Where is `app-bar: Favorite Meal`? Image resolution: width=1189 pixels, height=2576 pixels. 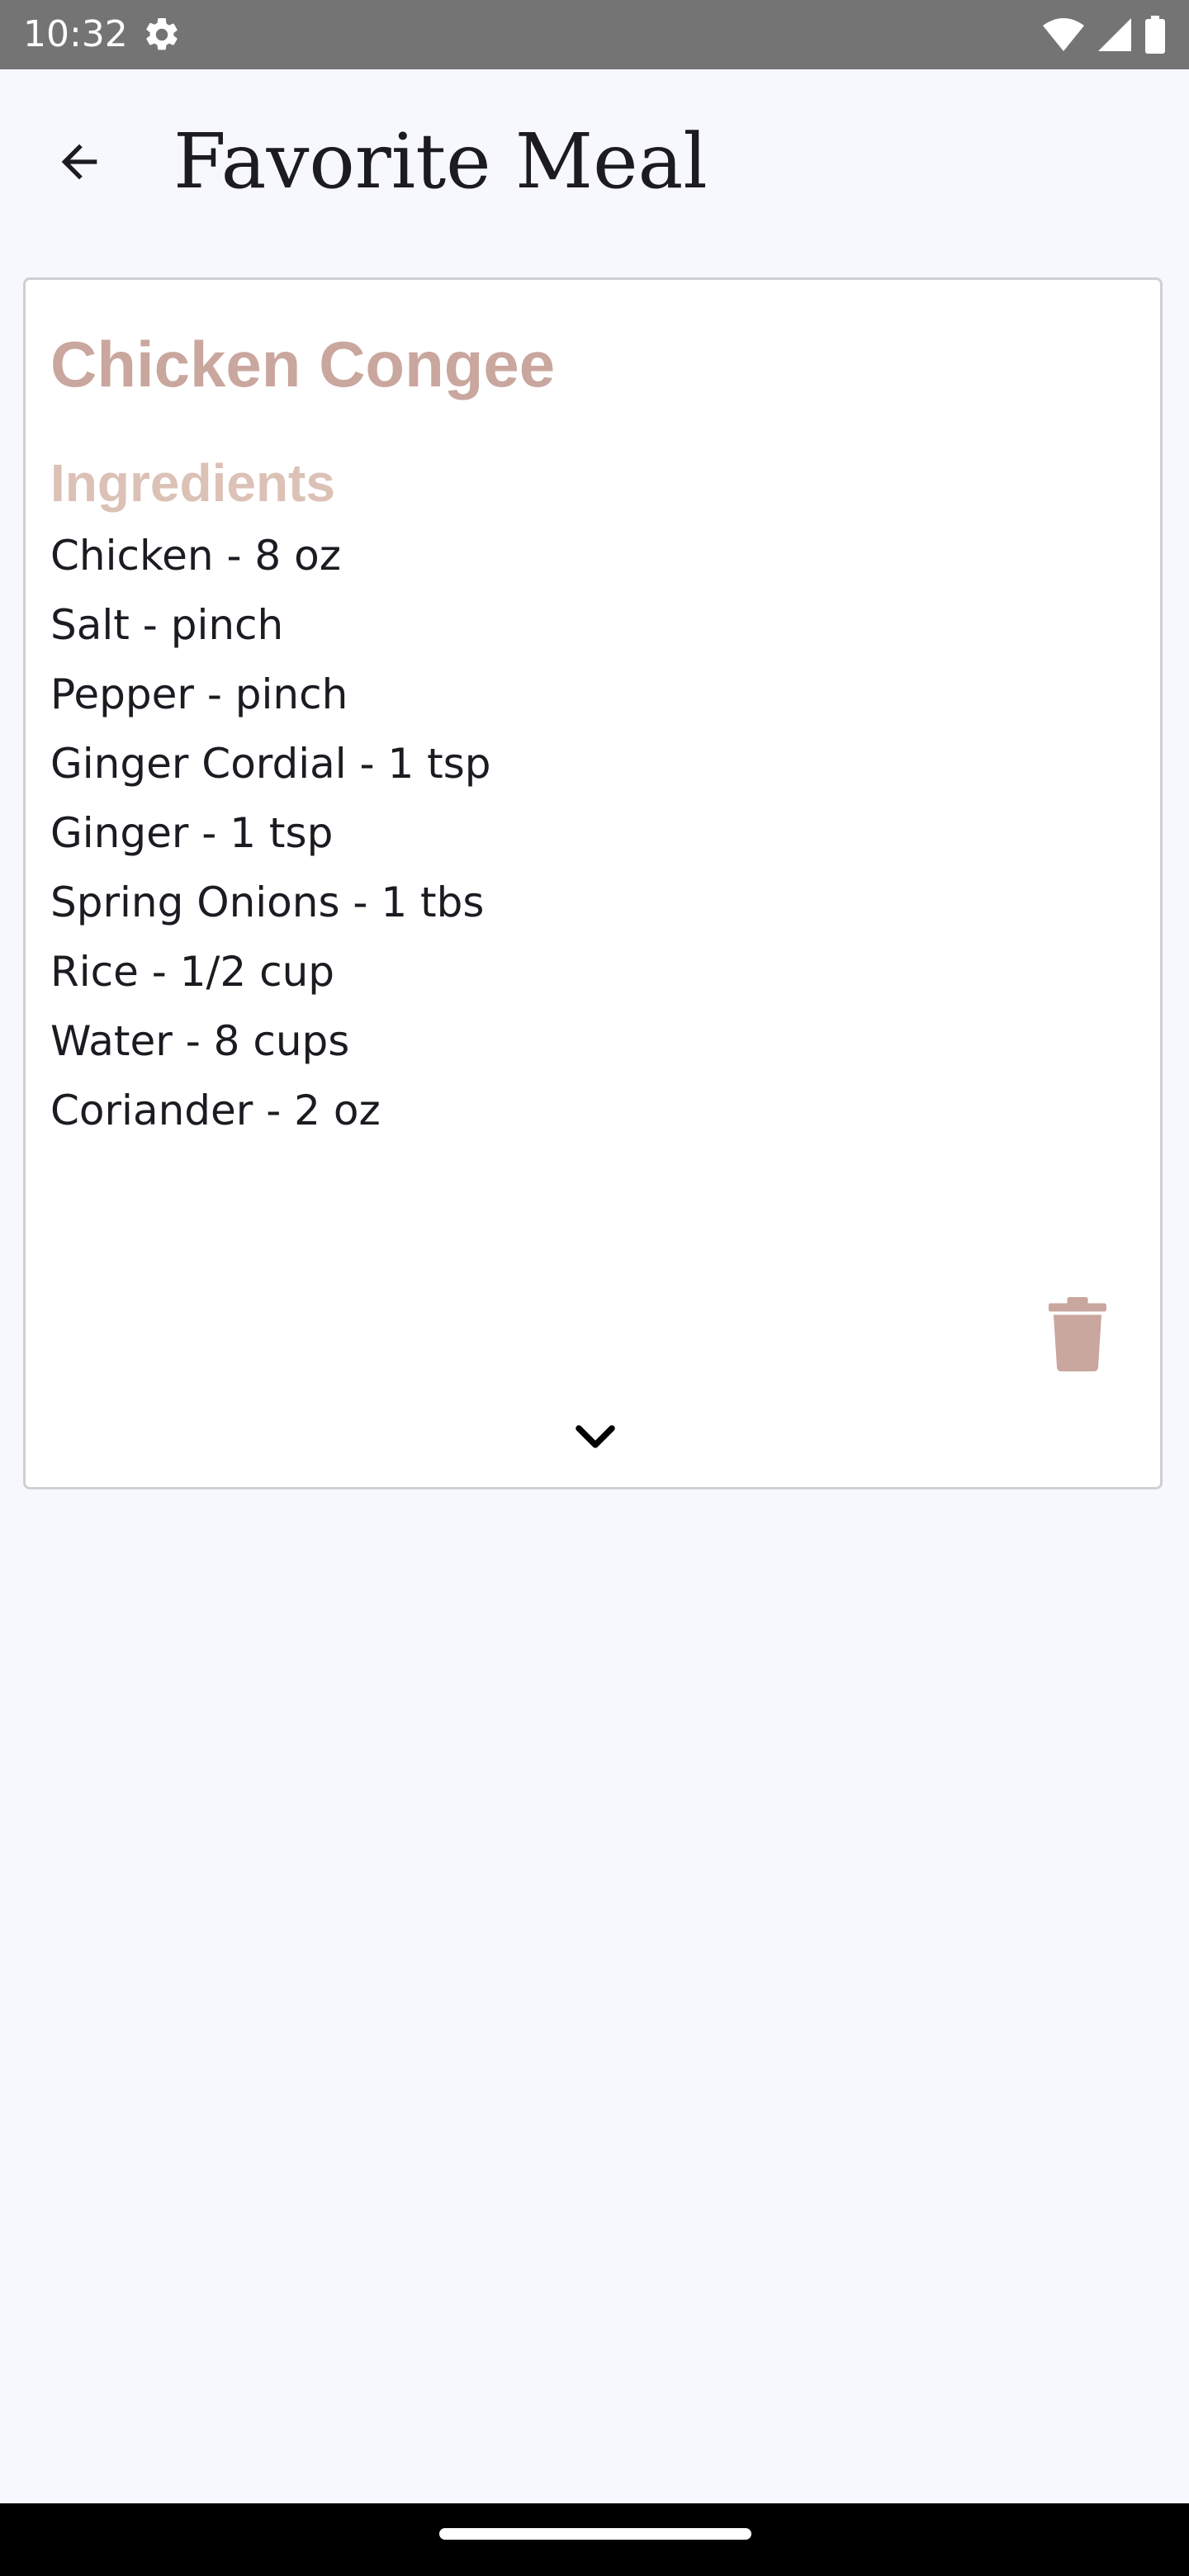
app-bar: Favorite Meal is located at coordinates (594, 160).